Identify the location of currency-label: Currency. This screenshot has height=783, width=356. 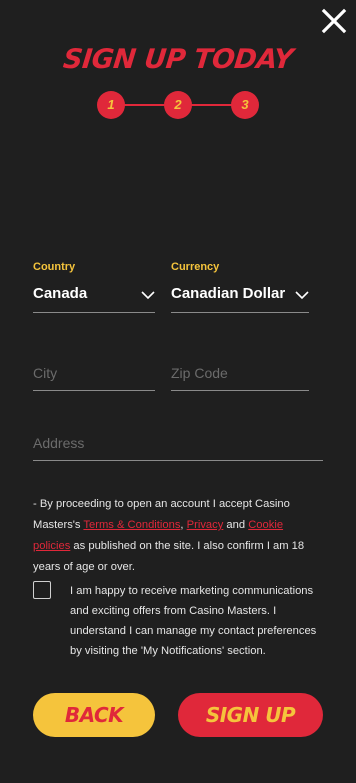
(195, 267).